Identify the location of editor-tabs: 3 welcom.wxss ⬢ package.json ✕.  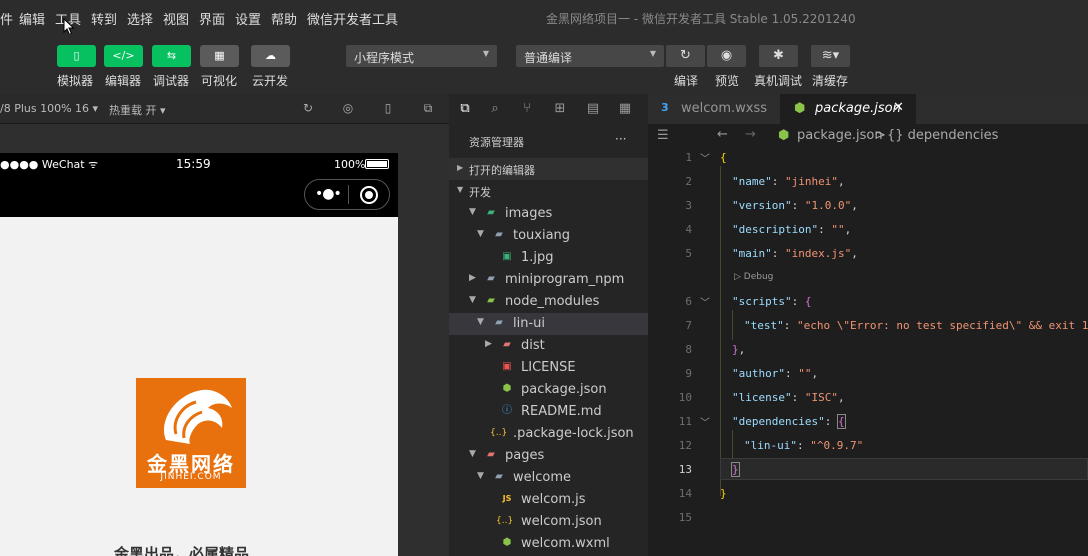
(868, 109).